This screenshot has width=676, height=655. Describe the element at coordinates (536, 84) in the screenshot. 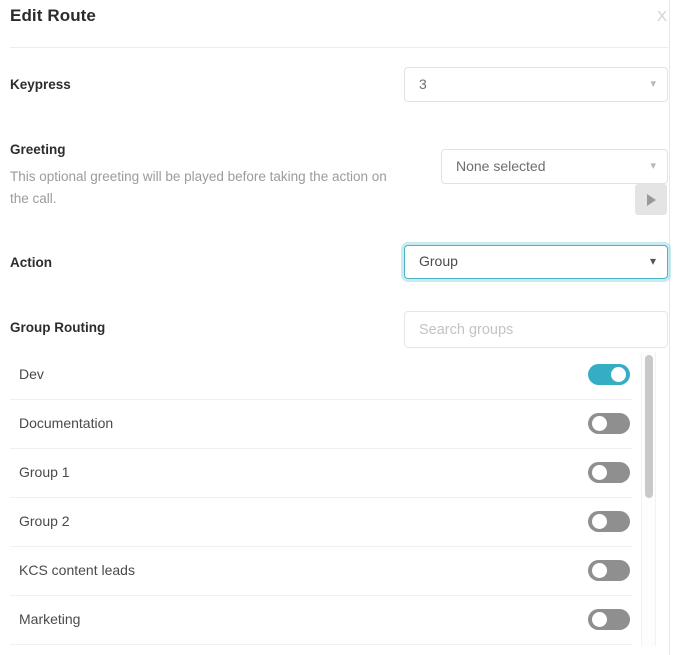

I see `keypress-select: 3 ▾` at that location.